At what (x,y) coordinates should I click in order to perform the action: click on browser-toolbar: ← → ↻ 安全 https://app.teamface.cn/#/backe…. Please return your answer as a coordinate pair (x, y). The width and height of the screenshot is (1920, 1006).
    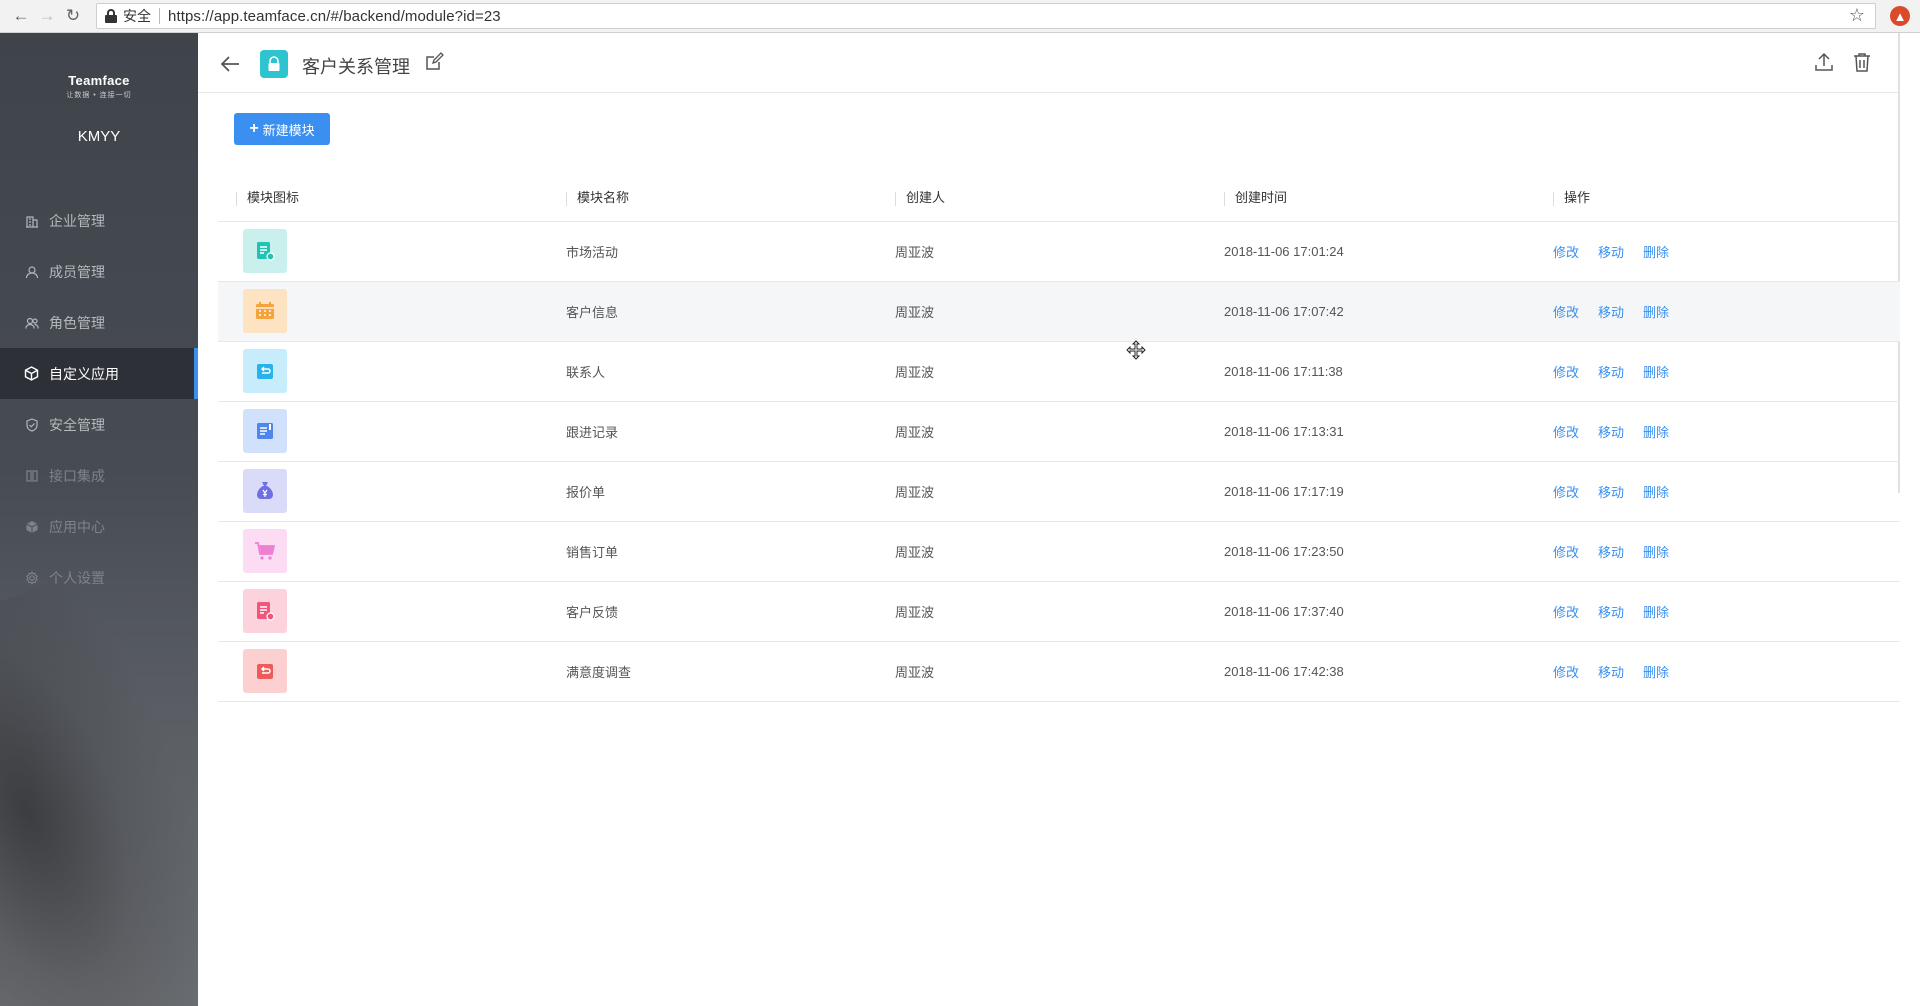
    Looking at the image, I should click on (960, 16).